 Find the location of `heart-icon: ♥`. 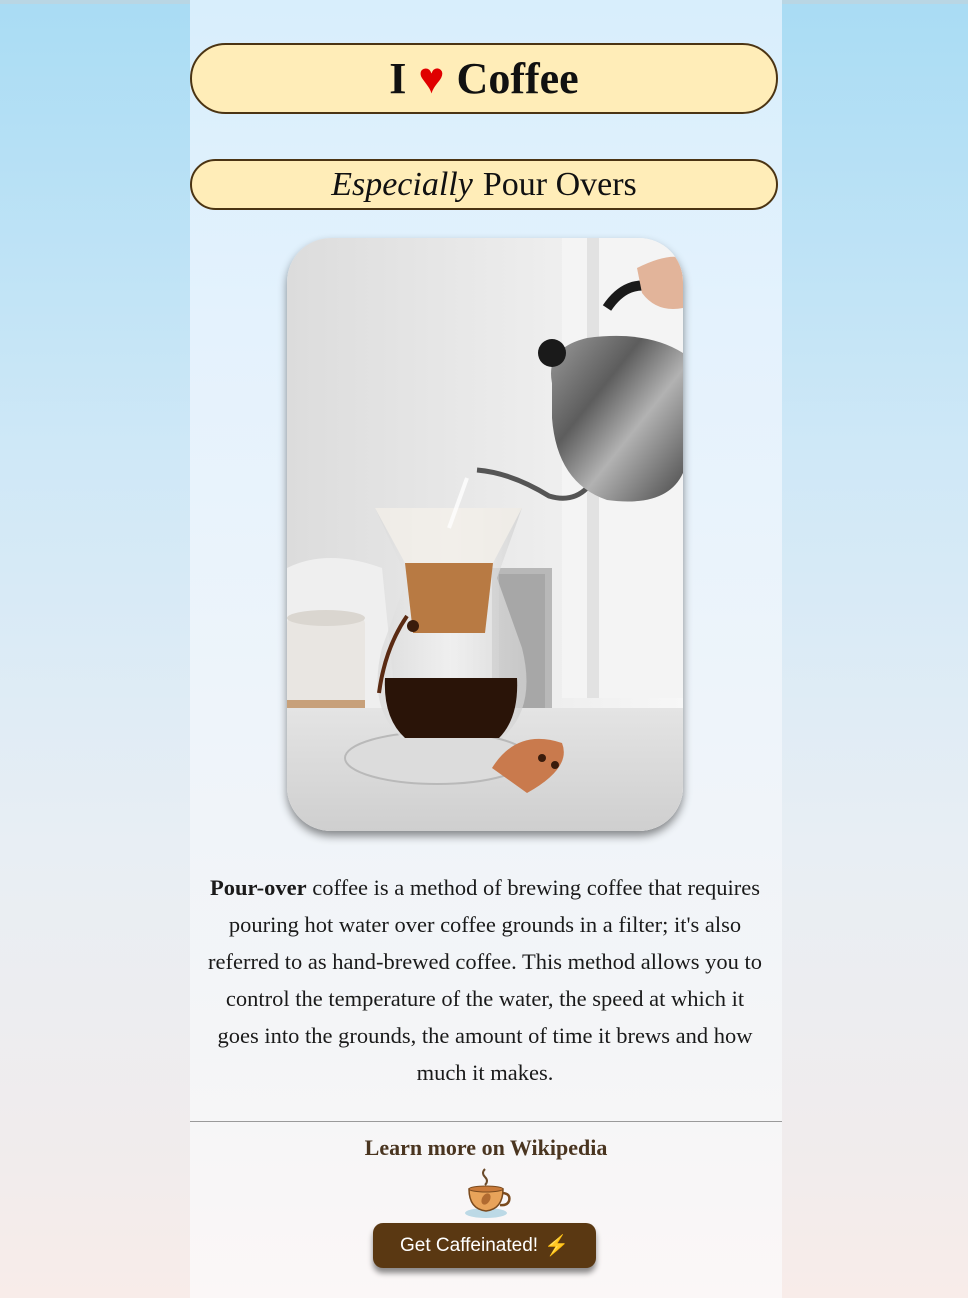

heart-icon: ♥ is located at coordinates (431, 78).